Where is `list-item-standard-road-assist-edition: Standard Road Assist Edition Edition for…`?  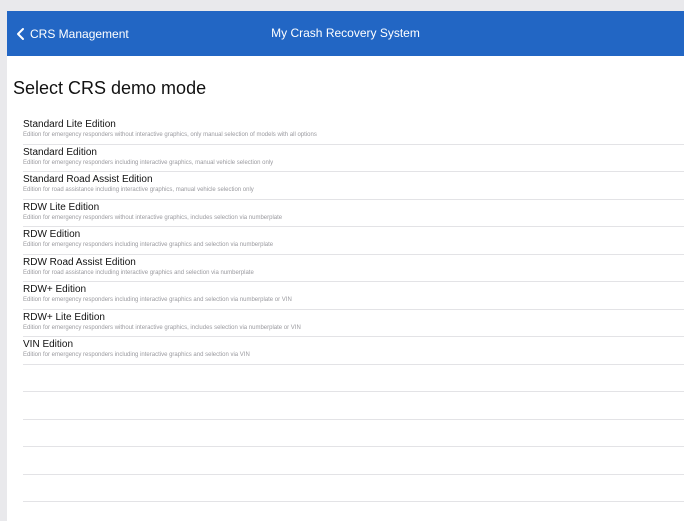
list-item-standard-road-assist-edition: Standard Road Assist Edition Edition for… is located at coordinates (353, 186).